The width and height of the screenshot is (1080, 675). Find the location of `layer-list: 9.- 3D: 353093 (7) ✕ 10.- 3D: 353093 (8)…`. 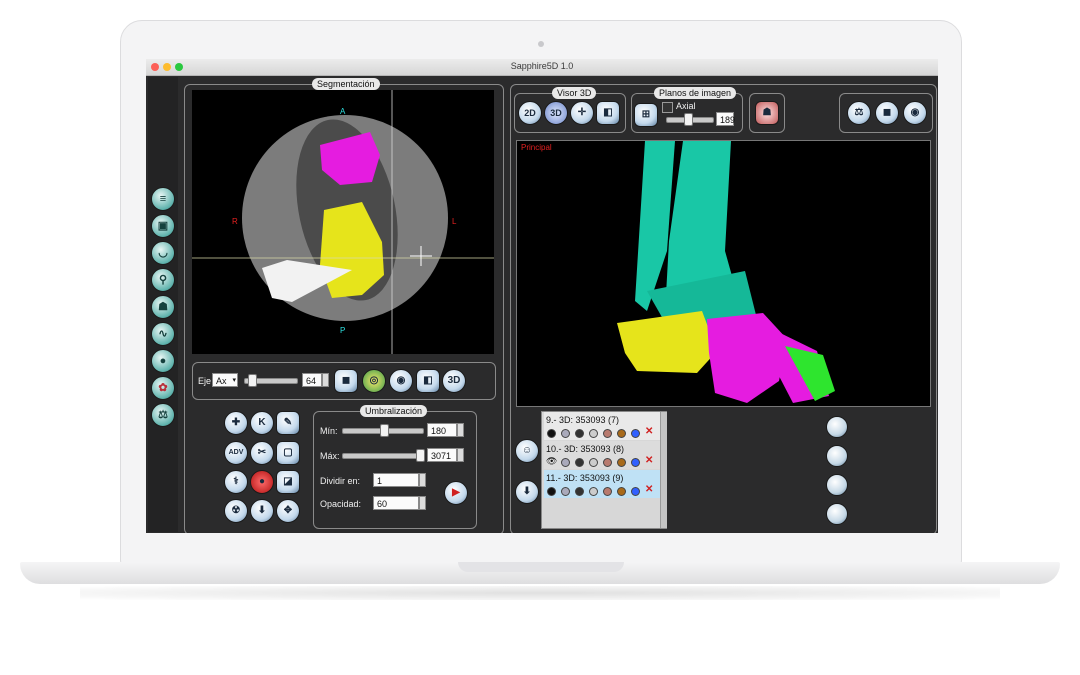

layer-list: 9.- 3D: 353093 (7) ✕ 10.- 3D: 353093 (8)… is located at coordinates (604, 470).